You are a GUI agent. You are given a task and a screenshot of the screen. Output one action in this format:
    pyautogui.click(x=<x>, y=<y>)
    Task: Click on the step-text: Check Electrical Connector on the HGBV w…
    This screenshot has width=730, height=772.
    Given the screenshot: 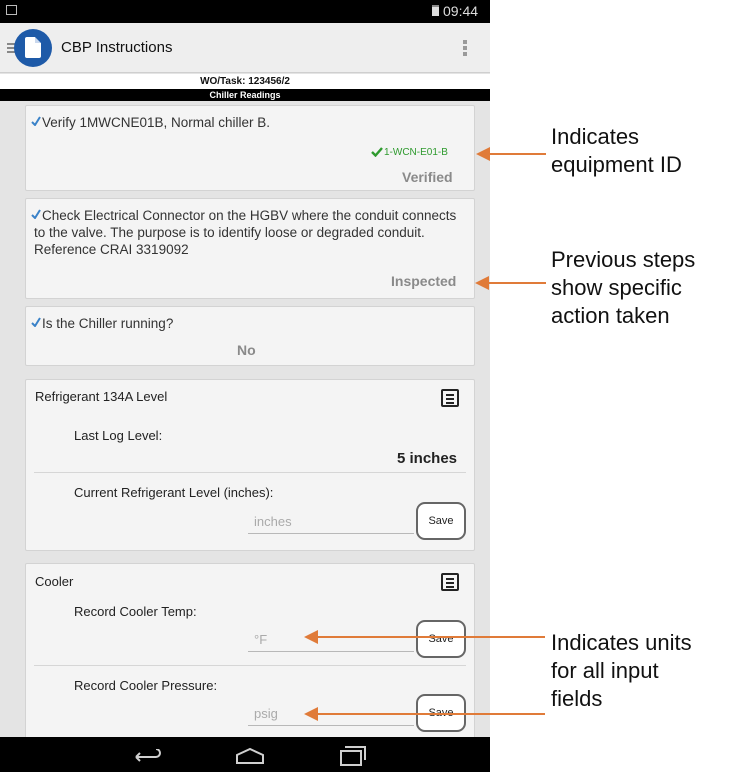 What is the action you would take?
    pyautogui.click(x=245, y=232)
    